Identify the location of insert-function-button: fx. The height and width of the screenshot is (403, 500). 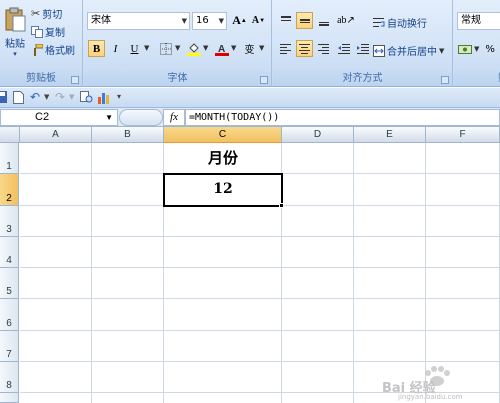
(174, 117).